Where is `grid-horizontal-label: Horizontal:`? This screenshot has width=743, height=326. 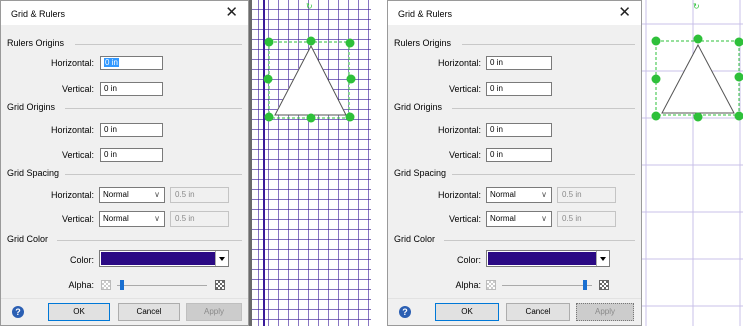 grid-horizontal-label: Horizontal: is located at coordinates (459, 130).